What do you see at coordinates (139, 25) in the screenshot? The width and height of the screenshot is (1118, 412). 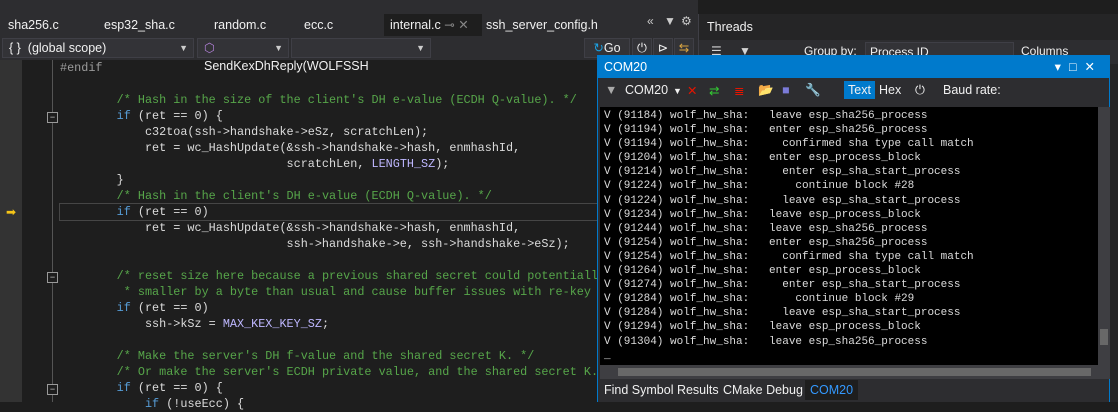 I see `tab-esp32-sha: esp32_sha.c` at bounding box center [139, 25].